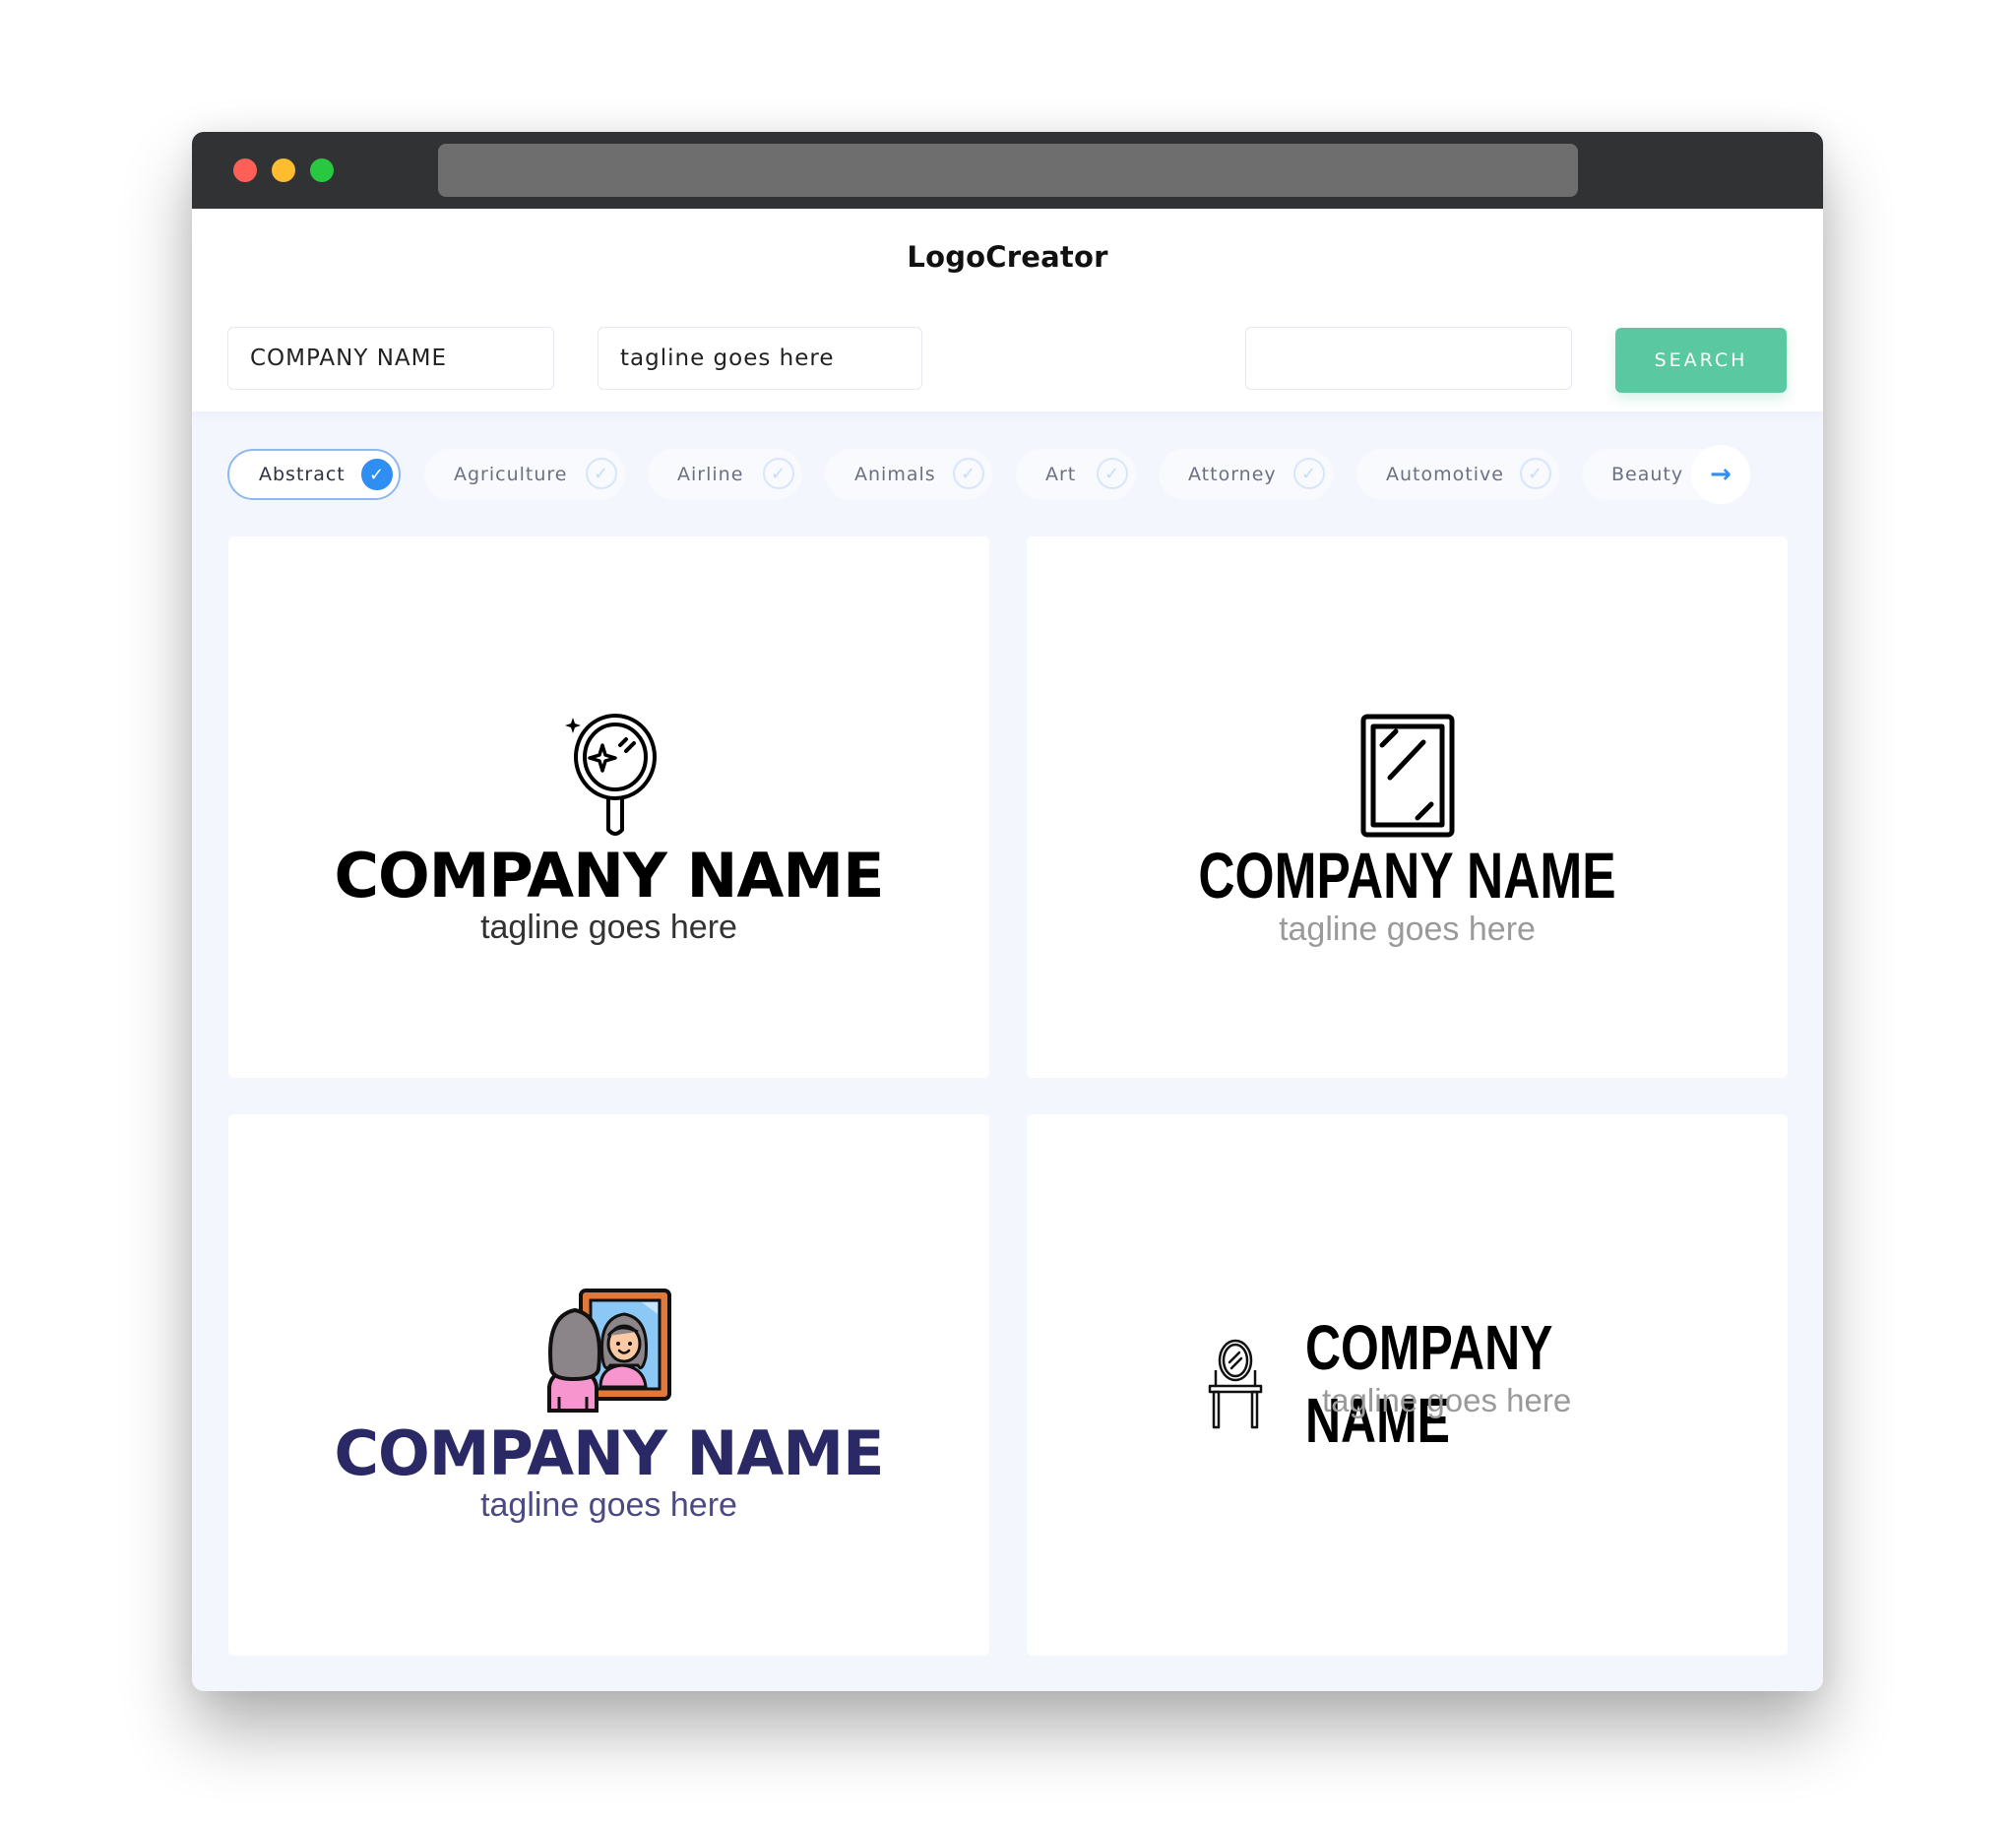 This screenshot has width=2016, height=1824. I want to click on keyword-input, so click(1408, 358).